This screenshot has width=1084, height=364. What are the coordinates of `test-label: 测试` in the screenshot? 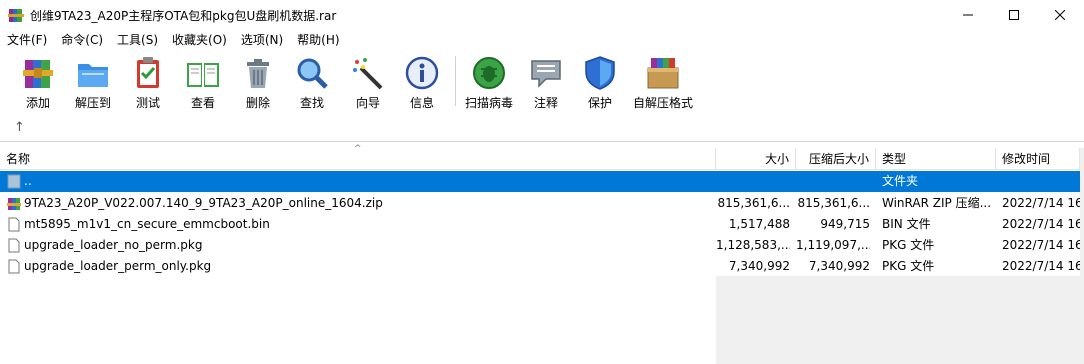 It's located at (147, 103).